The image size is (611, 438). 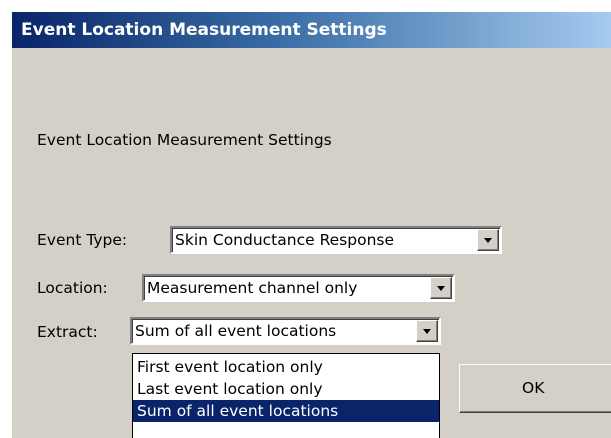 What do you see at coordinates (236, 331) in the screenshot?
I see `extract-value: Sum of all event locations` at bounding box center [236, 331].